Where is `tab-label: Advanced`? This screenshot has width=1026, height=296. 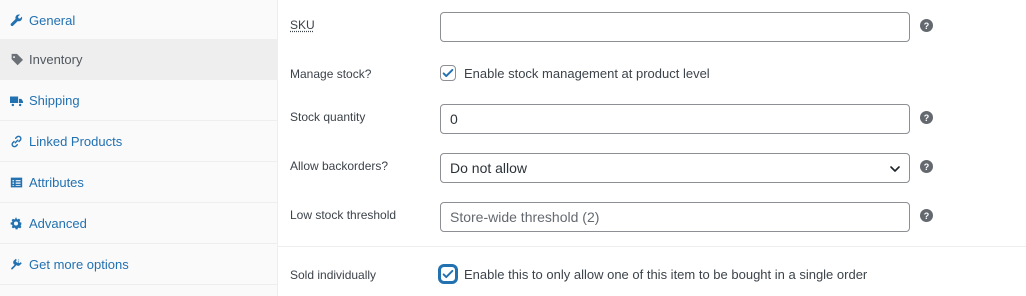
tab-label: Advanced is located at coordinates (58, 223).